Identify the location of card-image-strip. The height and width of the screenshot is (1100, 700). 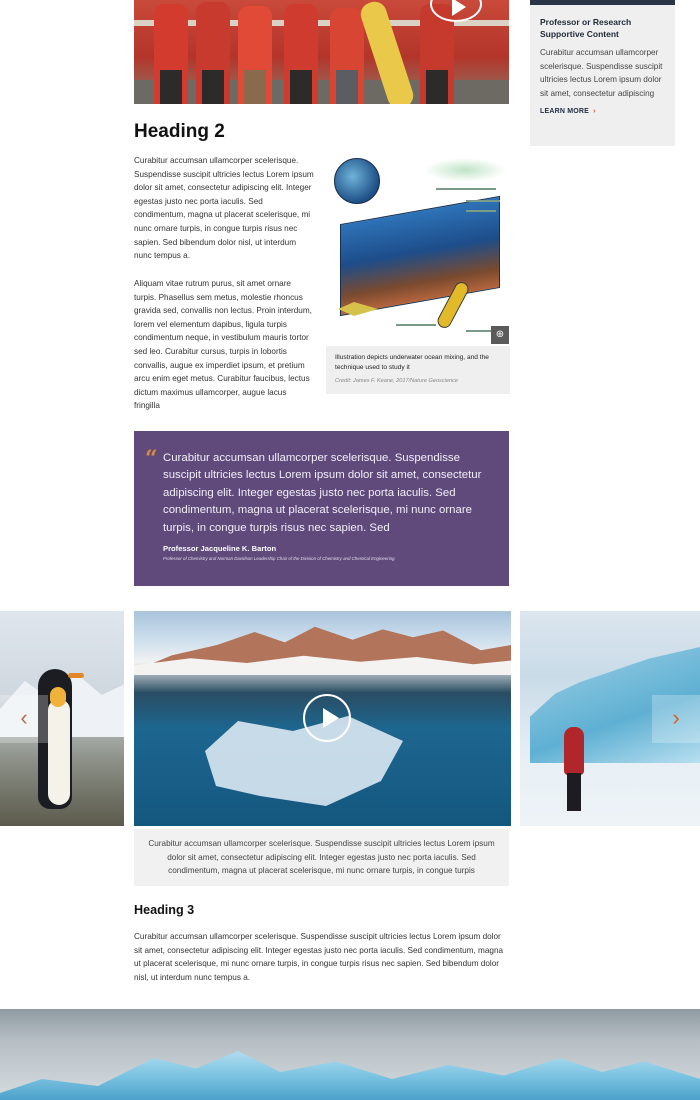
(602, 2).